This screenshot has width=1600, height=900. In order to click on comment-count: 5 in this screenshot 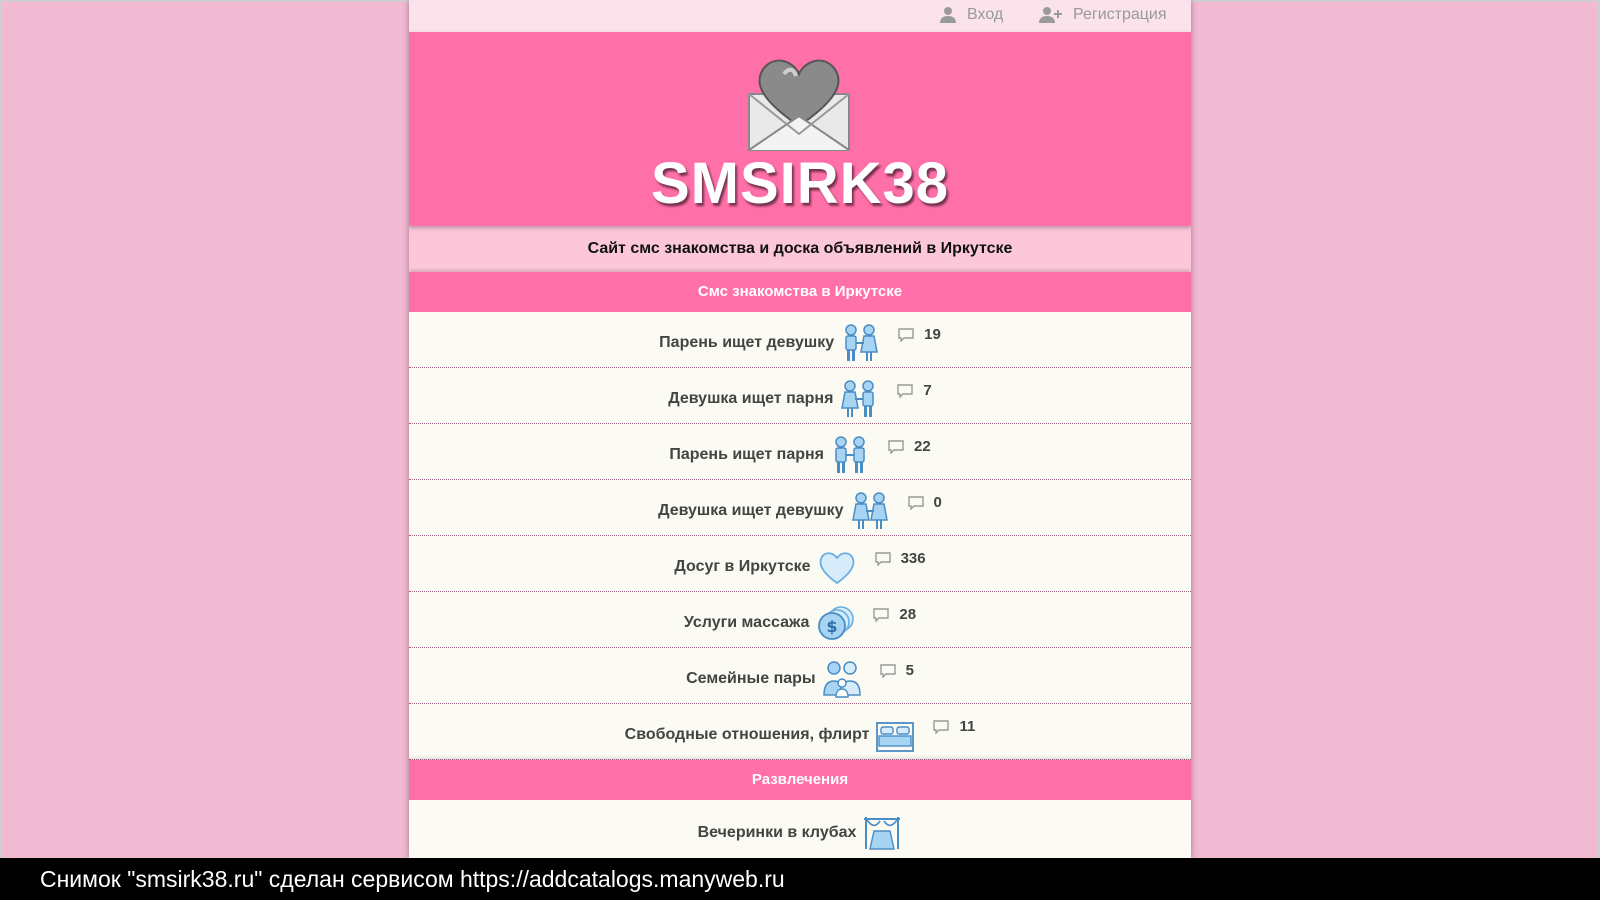, I will do `click(896, 670)`.